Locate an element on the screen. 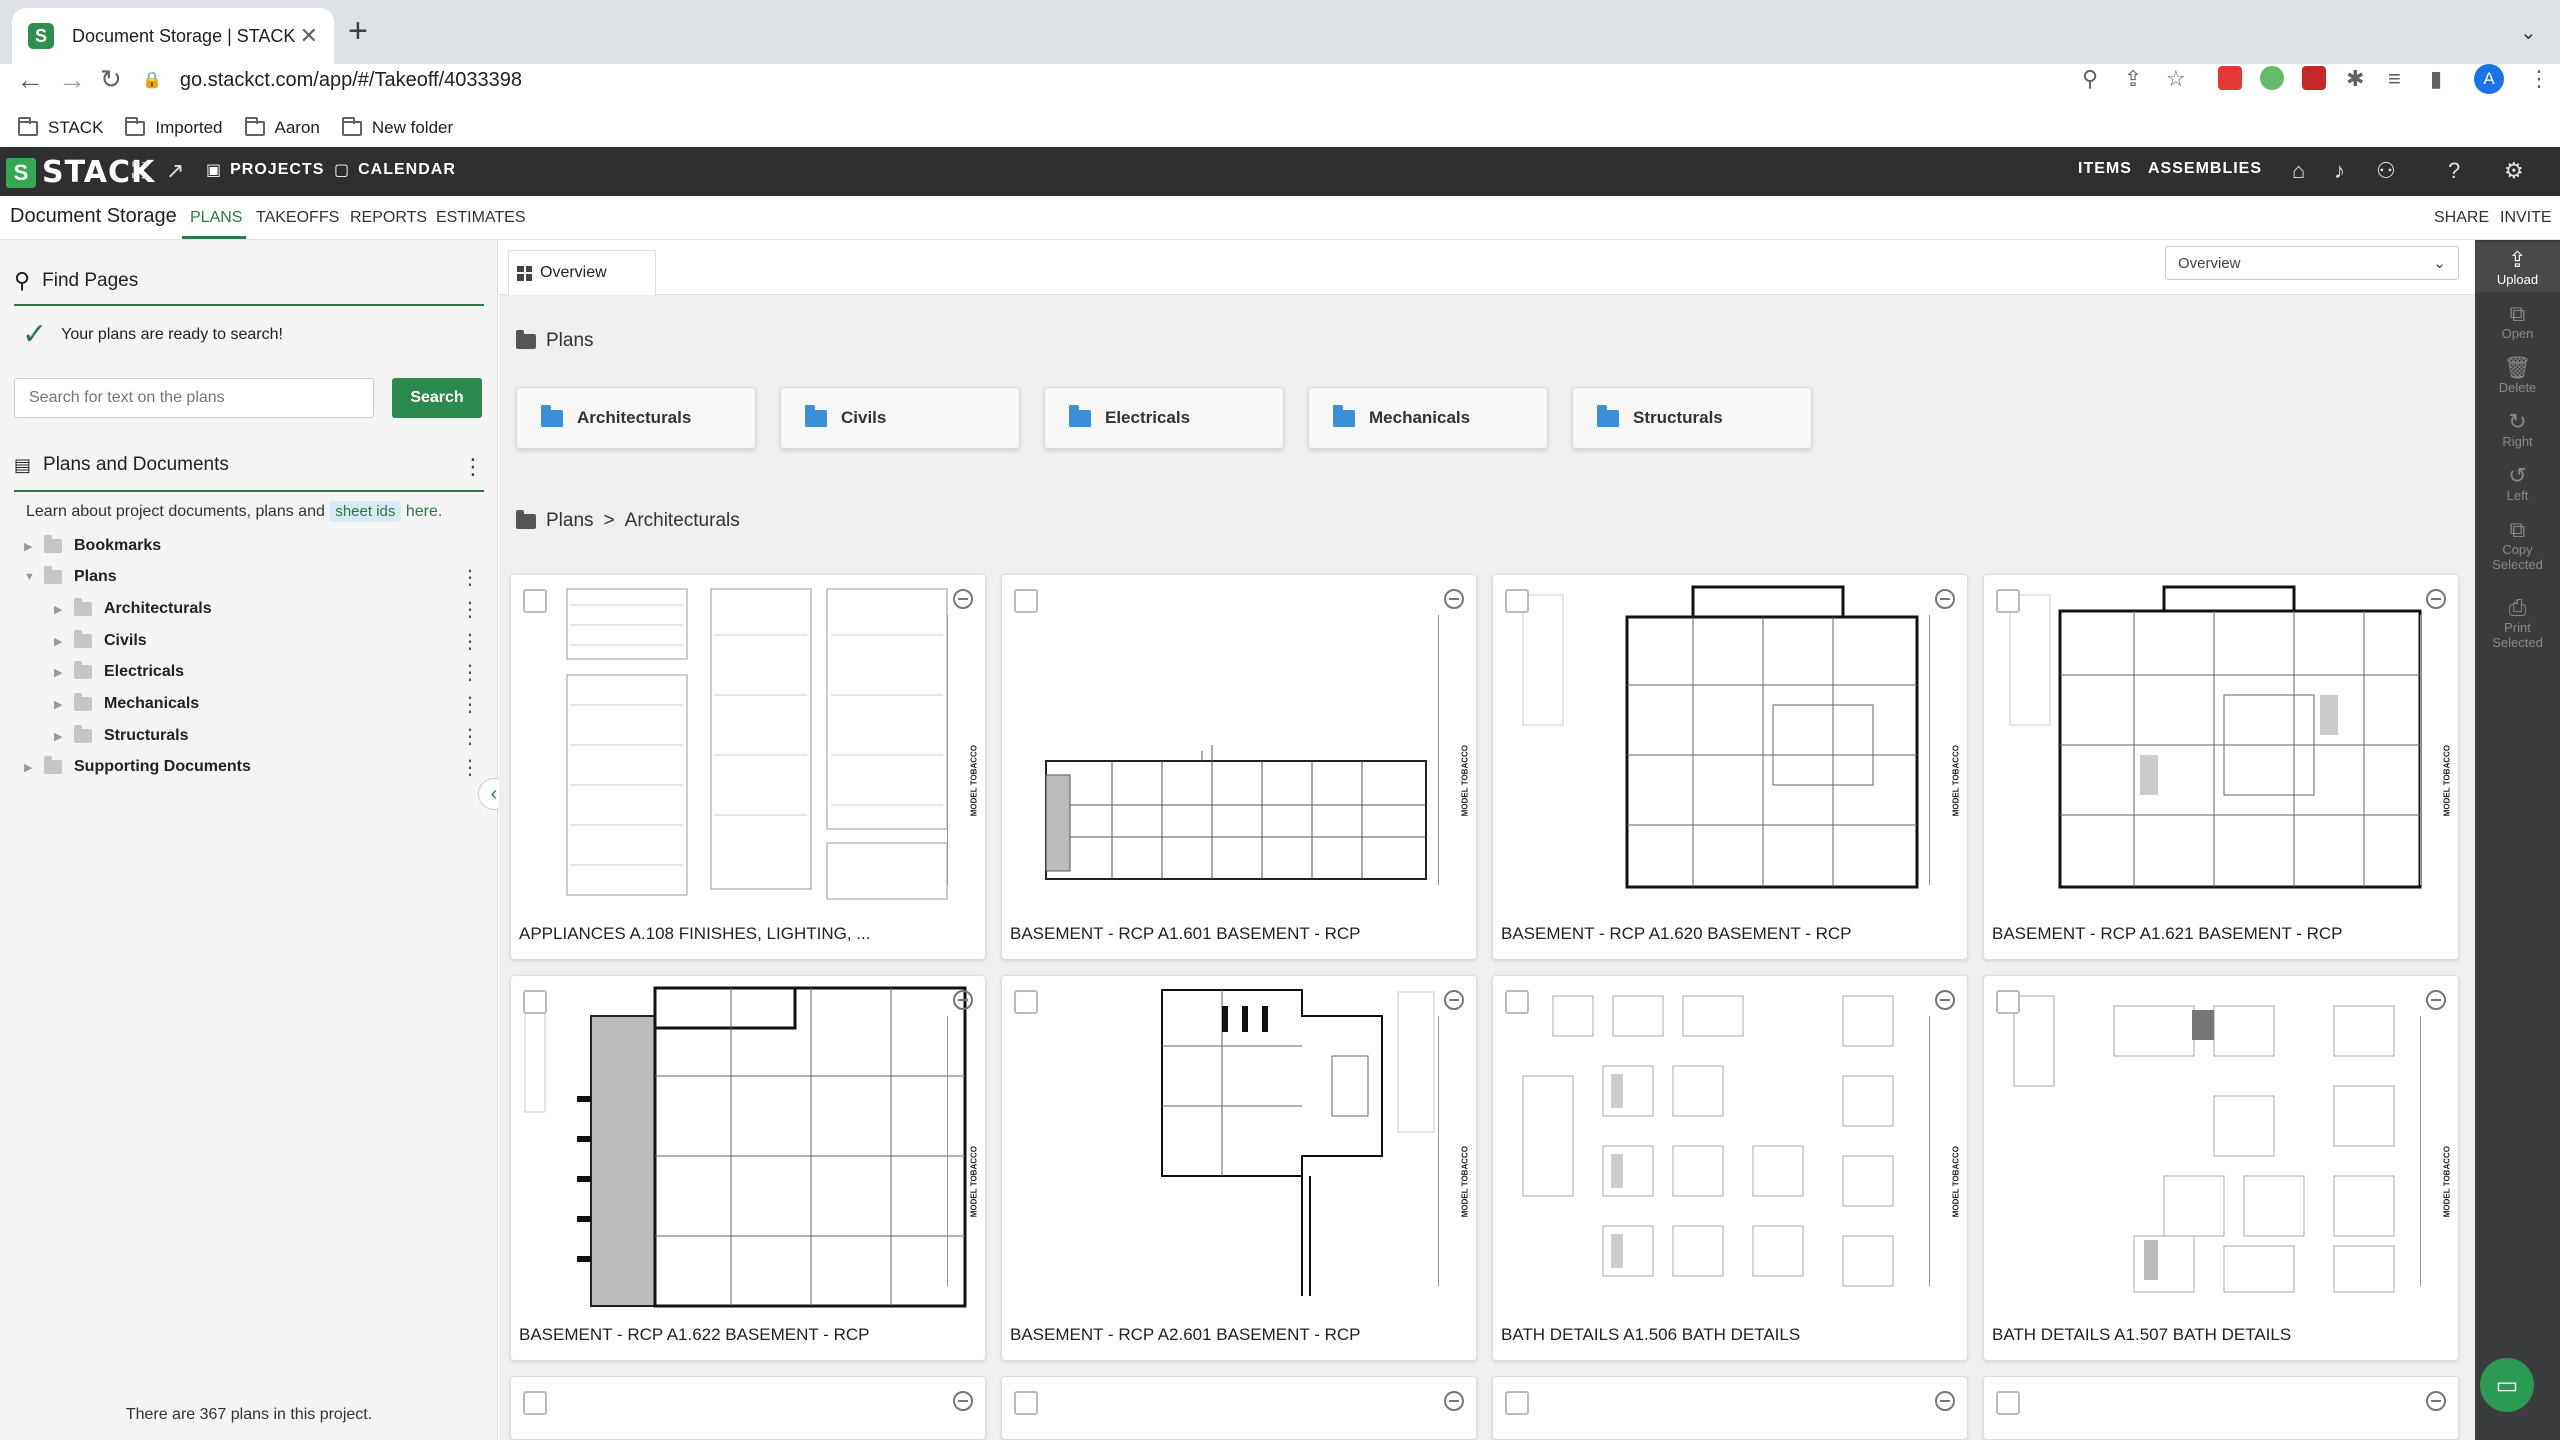 The image size is (2560, 1440). close-tab-icon: ✕ is located at coordinates (309, 36).